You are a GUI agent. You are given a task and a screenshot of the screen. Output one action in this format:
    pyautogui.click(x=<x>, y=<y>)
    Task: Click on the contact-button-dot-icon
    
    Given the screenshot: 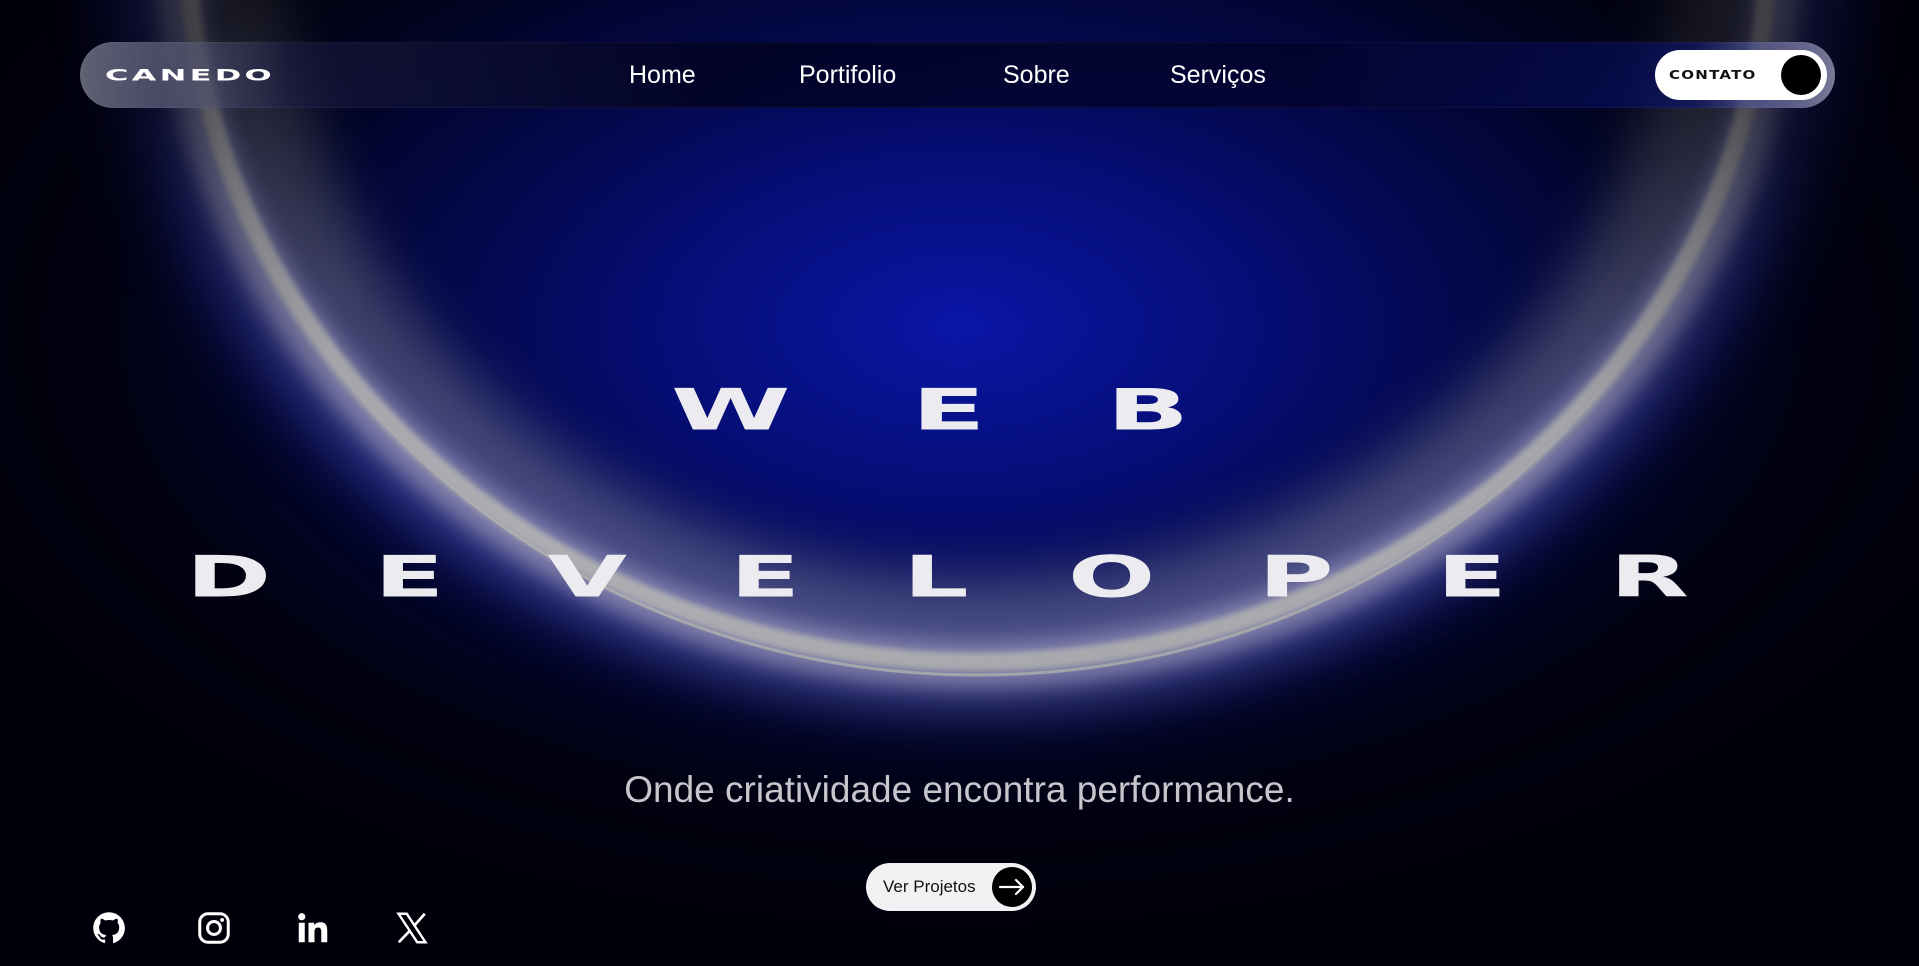 What is the action you would take?
    pyautogui.click(x=1801, y=75)
    